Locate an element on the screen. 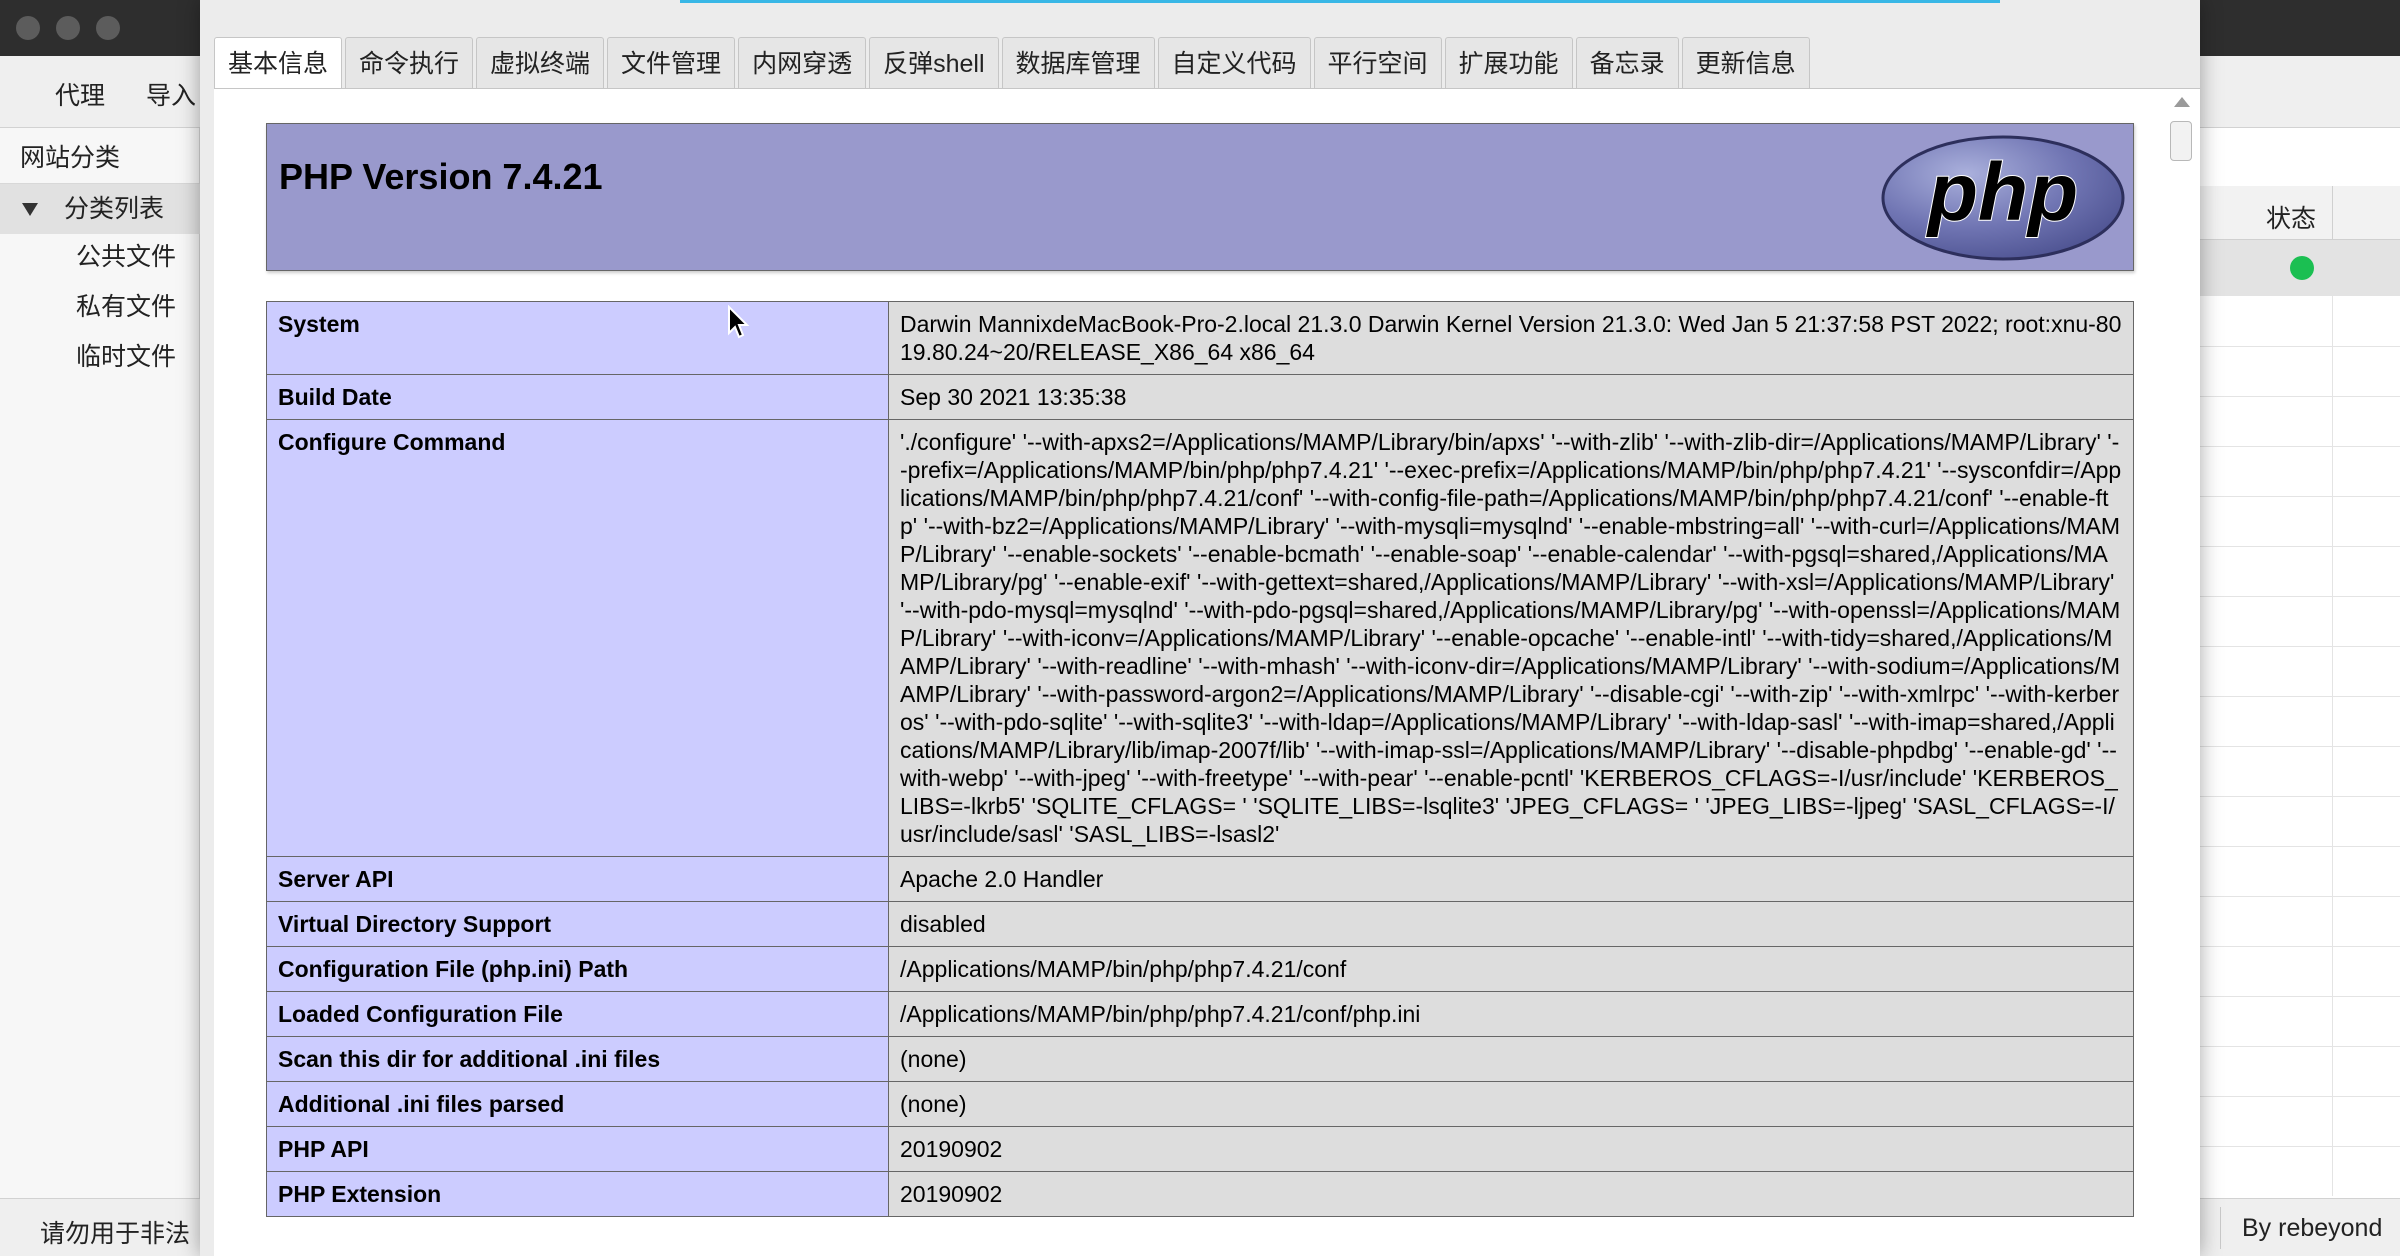  info-key: Scan this dir for additional .ini files is located at coordinates (577, 1059).